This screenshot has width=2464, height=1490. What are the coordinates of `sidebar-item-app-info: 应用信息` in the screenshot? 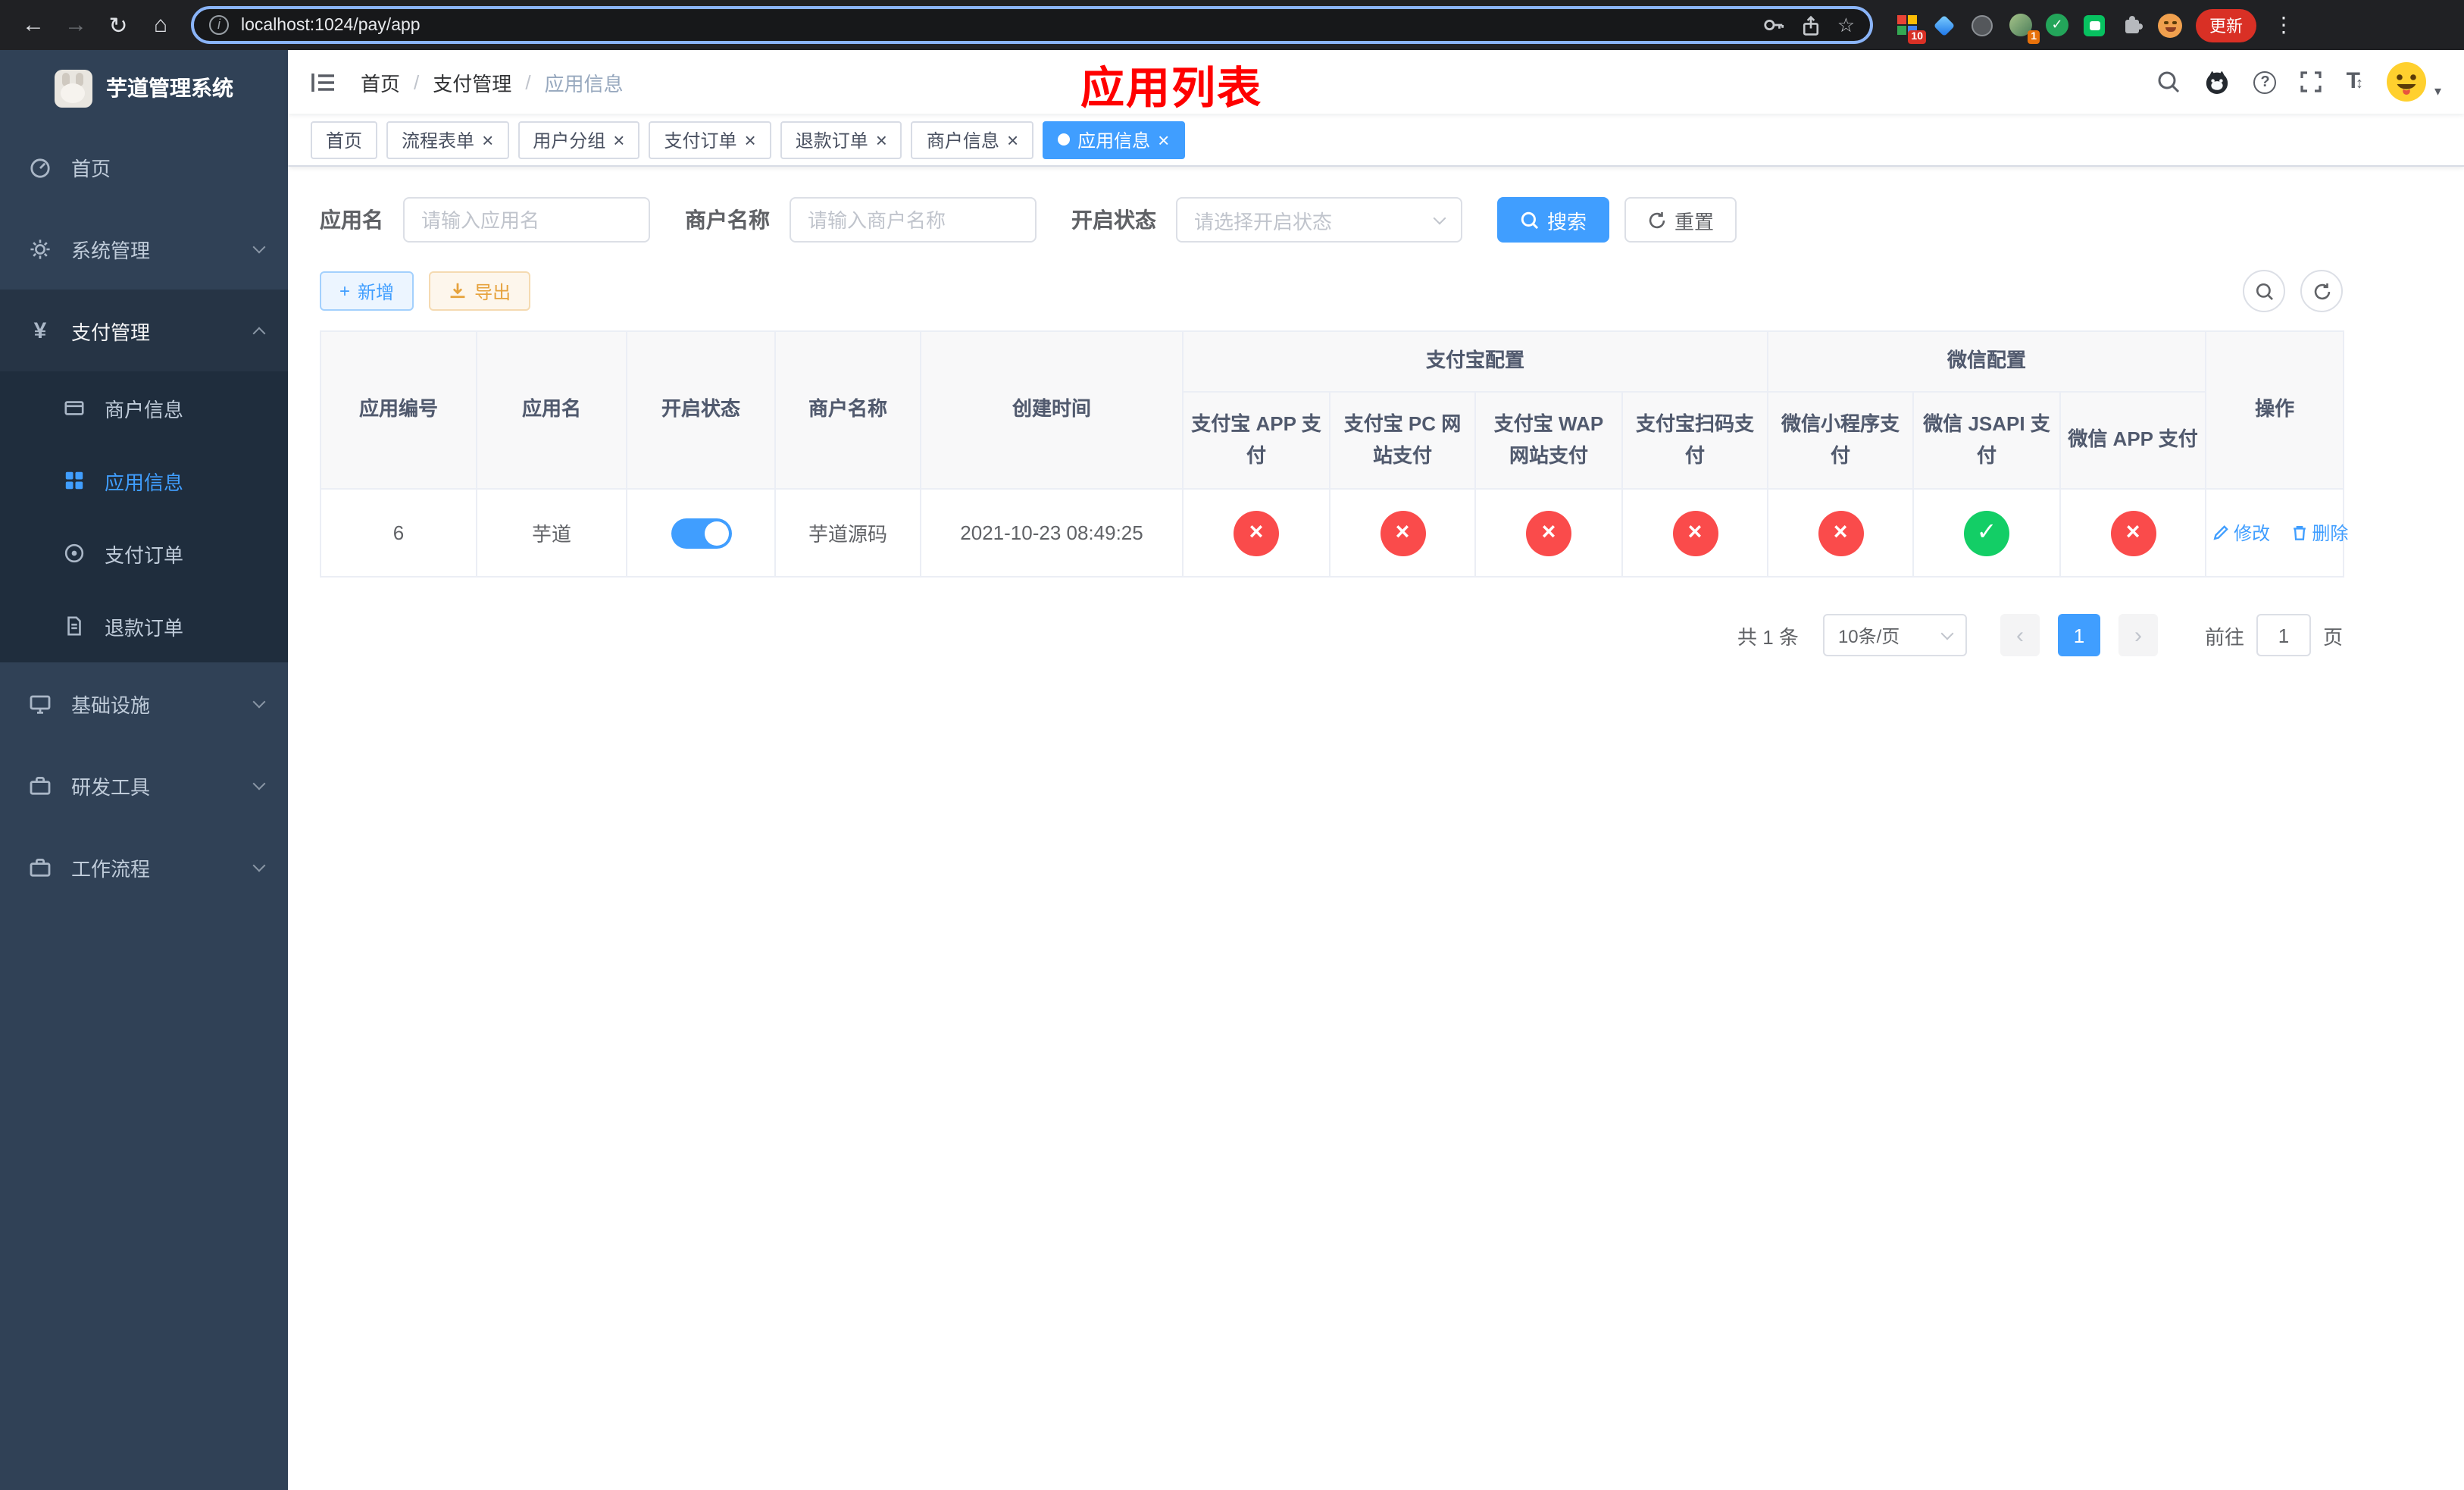 It's located at (144, 480).